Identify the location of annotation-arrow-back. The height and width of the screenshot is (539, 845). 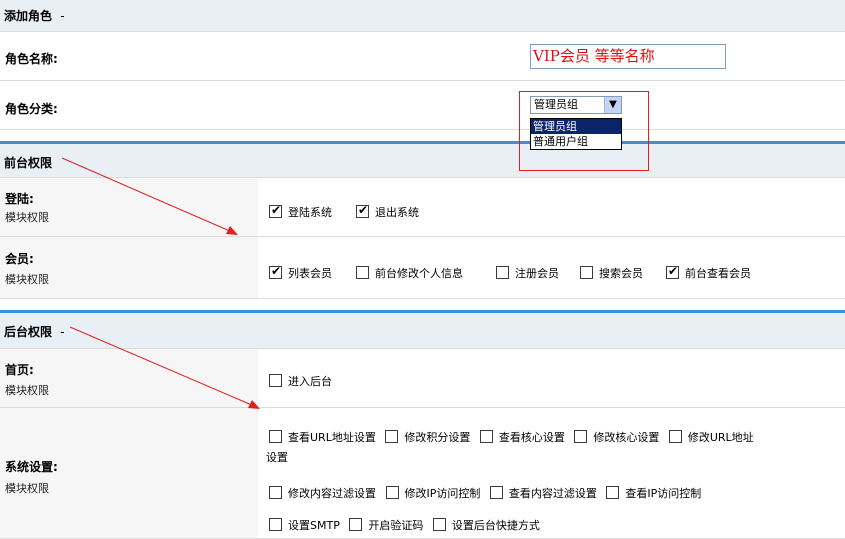
(162, 366).